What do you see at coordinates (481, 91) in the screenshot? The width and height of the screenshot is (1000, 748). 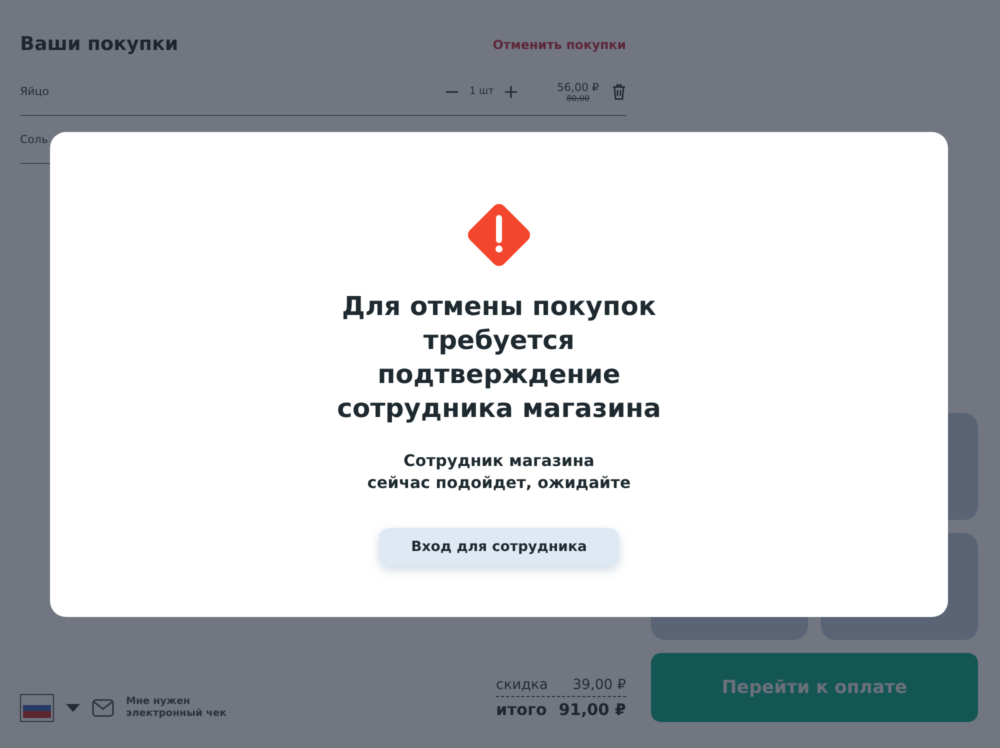 I see `quantity: 1 шт` at bounding box center [481, 91].